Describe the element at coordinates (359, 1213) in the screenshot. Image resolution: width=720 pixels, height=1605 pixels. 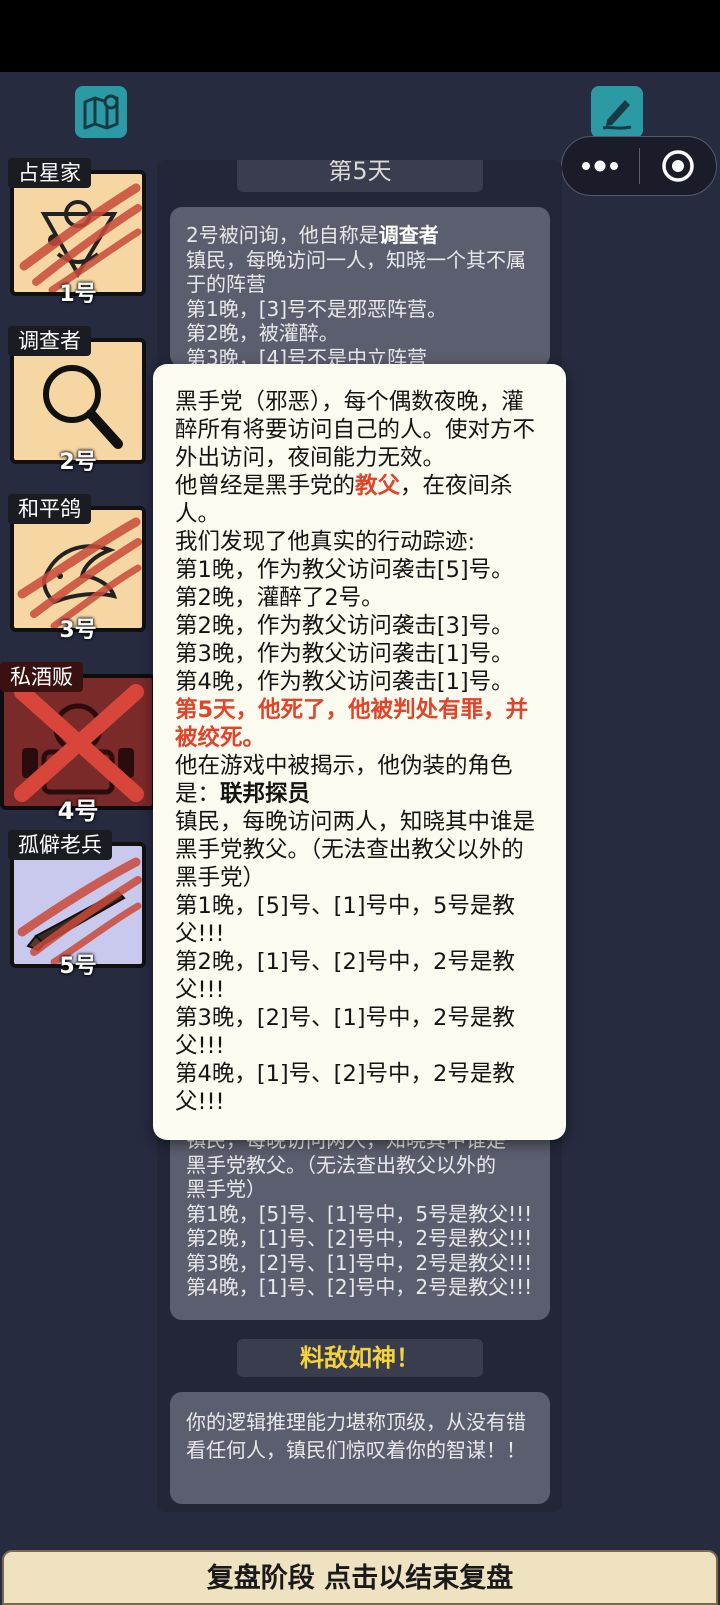
I see `log-entry-night-1: 第1晚，[5]号、[1]号中，5号是教父!!!` at that location.